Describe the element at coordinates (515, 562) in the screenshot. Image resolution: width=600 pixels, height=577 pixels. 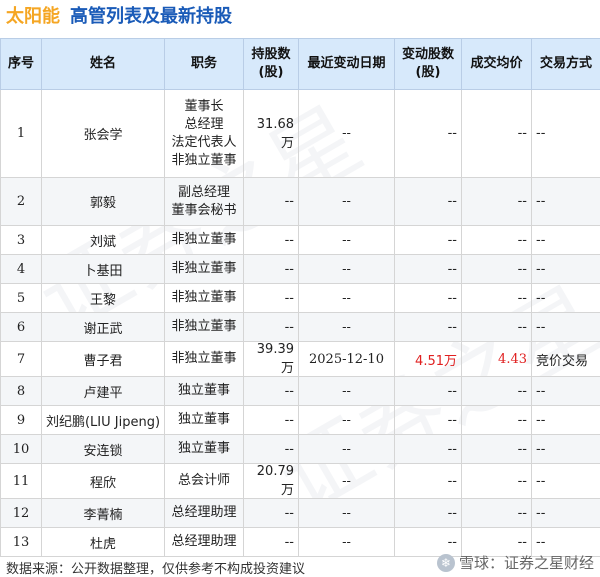
I see `brand-footer: ❄ 雪球：证券之星财经` at that location.